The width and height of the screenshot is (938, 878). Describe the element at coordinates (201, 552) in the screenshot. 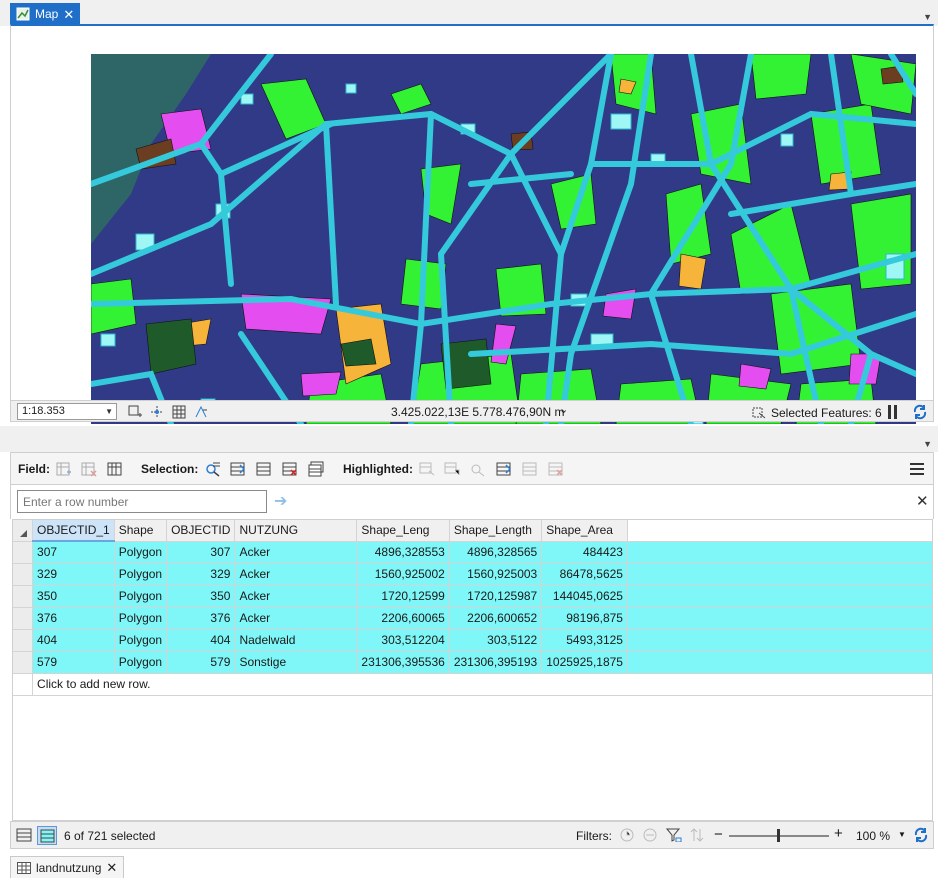

I see `cell-objectid: 307` at that location.